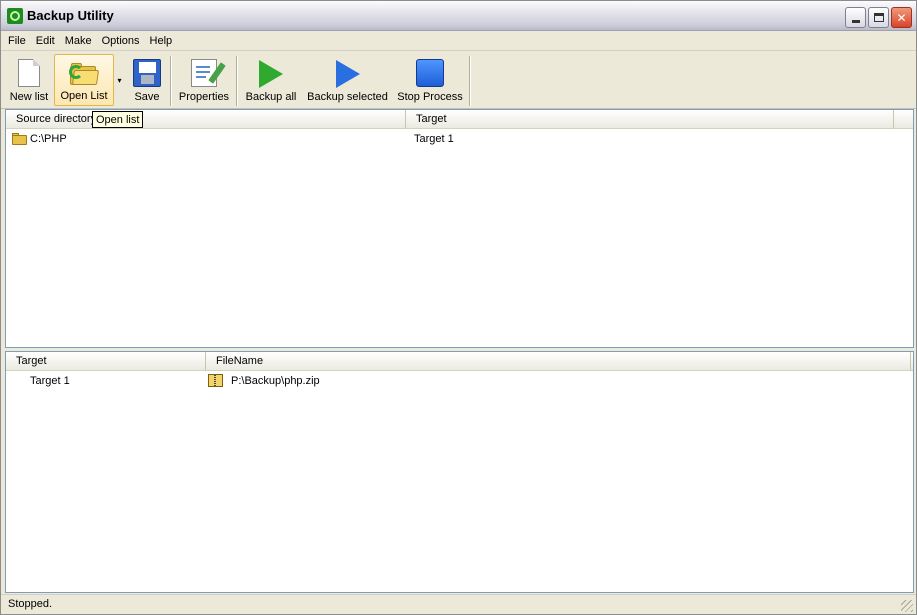 The image size is (917, 615). Describe the element at coordinates (855, 17) in the screenshot. I see `minimize-button` at that location.